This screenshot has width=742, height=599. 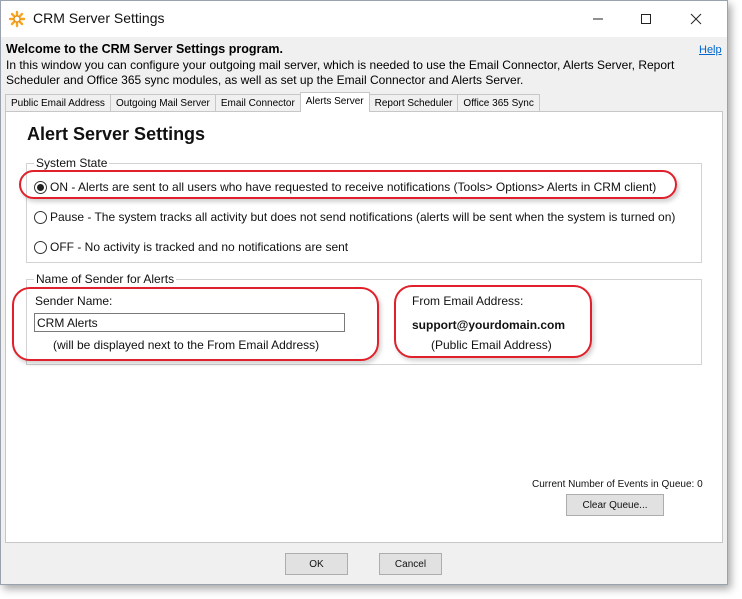 I want to click on maximize-button, so click(x=646, y=19).